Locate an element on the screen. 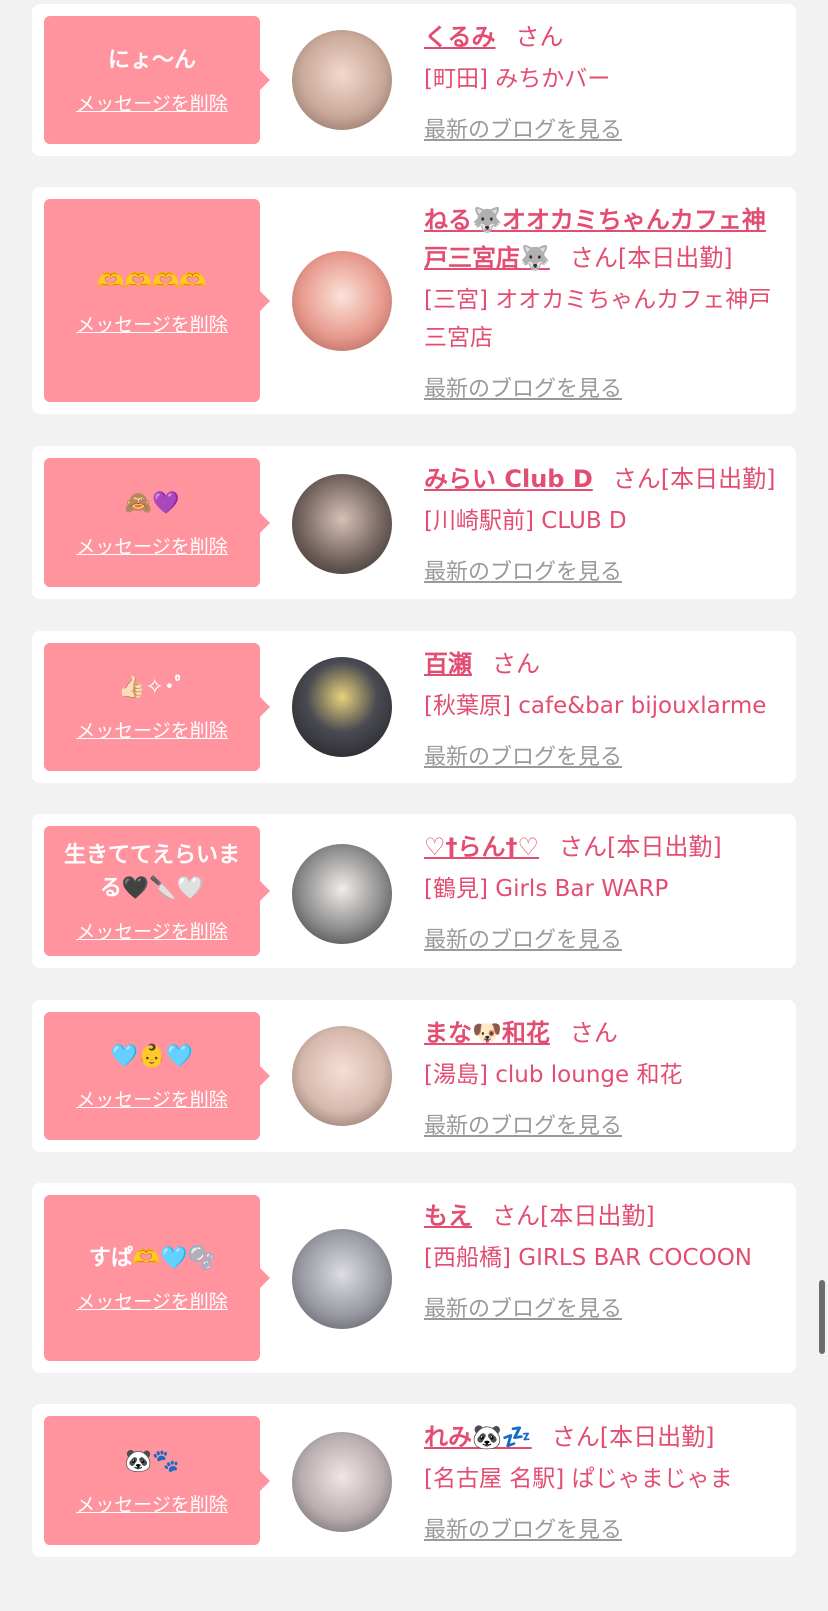 Image resolution: width=828 pixels, height=1611 pixels. message-bubble: にょ〜ん メッセージを削除 is located at coordinates (157, 80).